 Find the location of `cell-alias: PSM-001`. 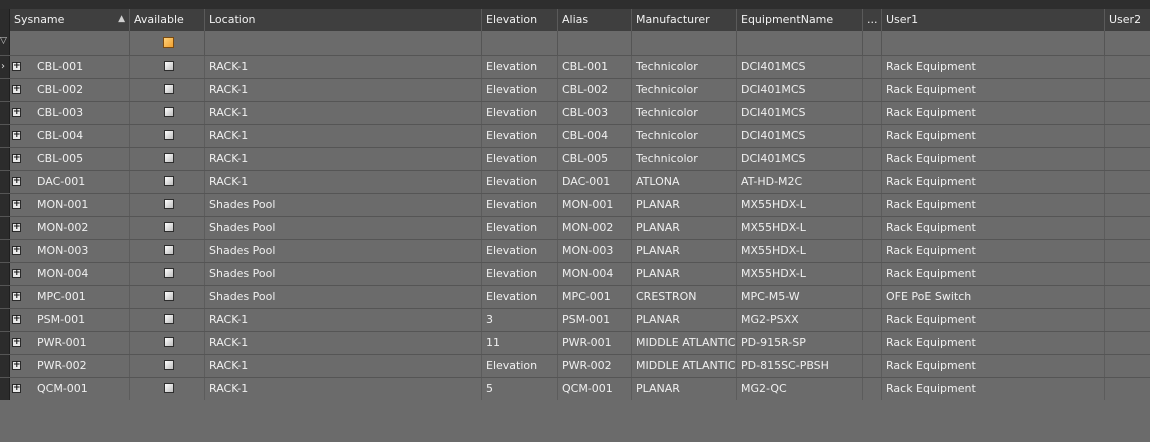

cell-alias: PSM-001 is located at coordinates (595, 320).